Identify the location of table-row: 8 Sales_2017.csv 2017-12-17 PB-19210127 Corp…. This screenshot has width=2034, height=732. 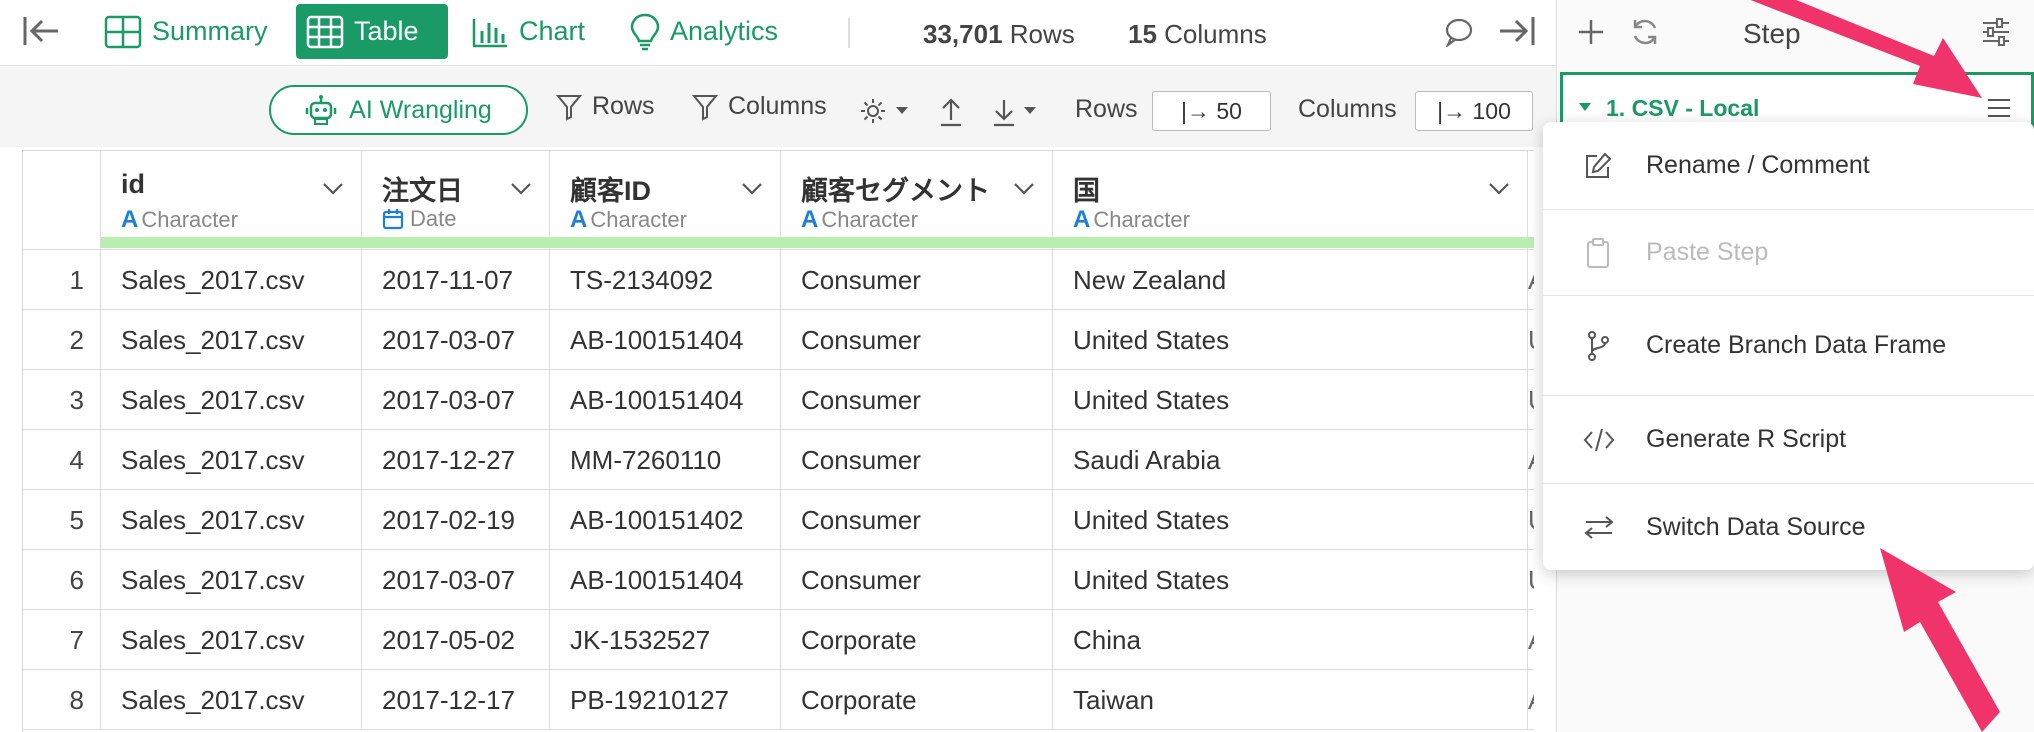
(778, 700).